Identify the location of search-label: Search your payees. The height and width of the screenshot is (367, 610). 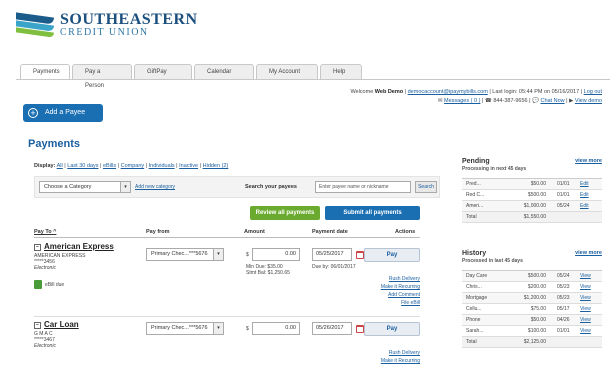
(271, 187).